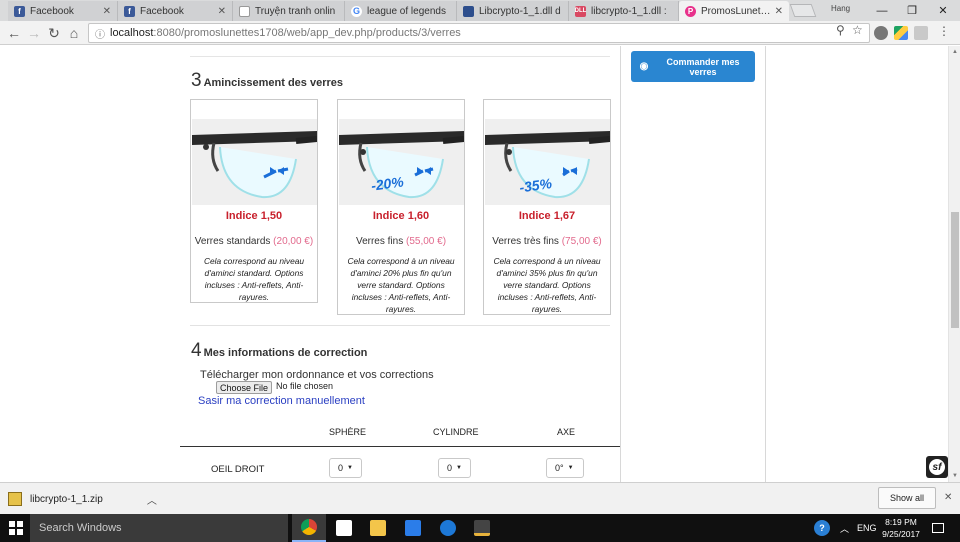  I want to click on clock-date: 9/25/2017, so click(901, 534).